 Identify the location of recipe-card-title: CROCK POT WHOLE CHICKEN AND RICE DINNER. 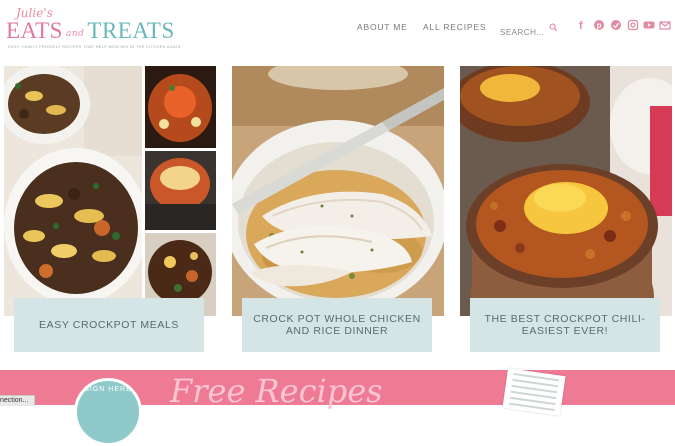
(337, 325).